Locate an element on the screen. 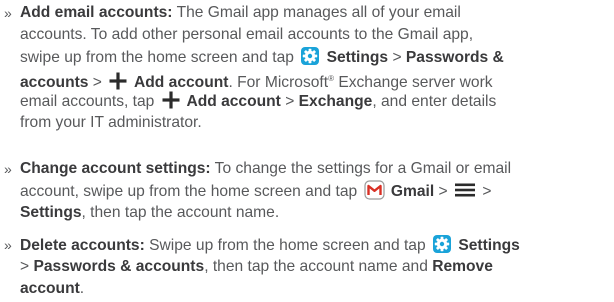 Image resolution: width=614 pixels, height=302 pixels. body-text: , then tap the account name and is located at coordinates (318, 266).